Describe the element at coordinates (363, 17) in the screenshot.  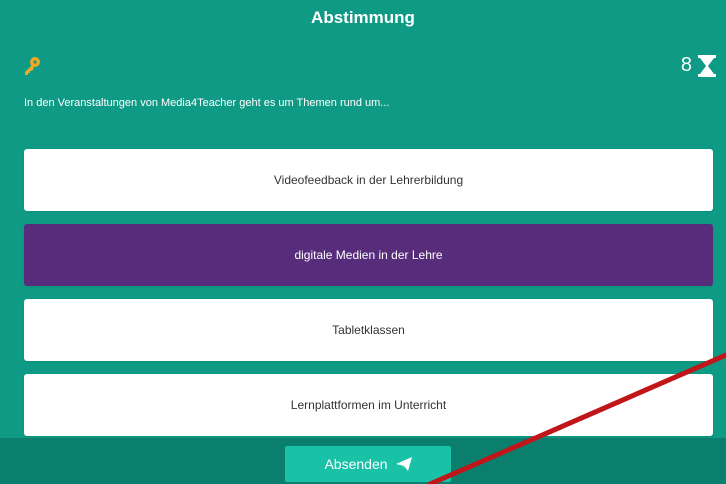
I see `page-title: Abstimmung` at that location.